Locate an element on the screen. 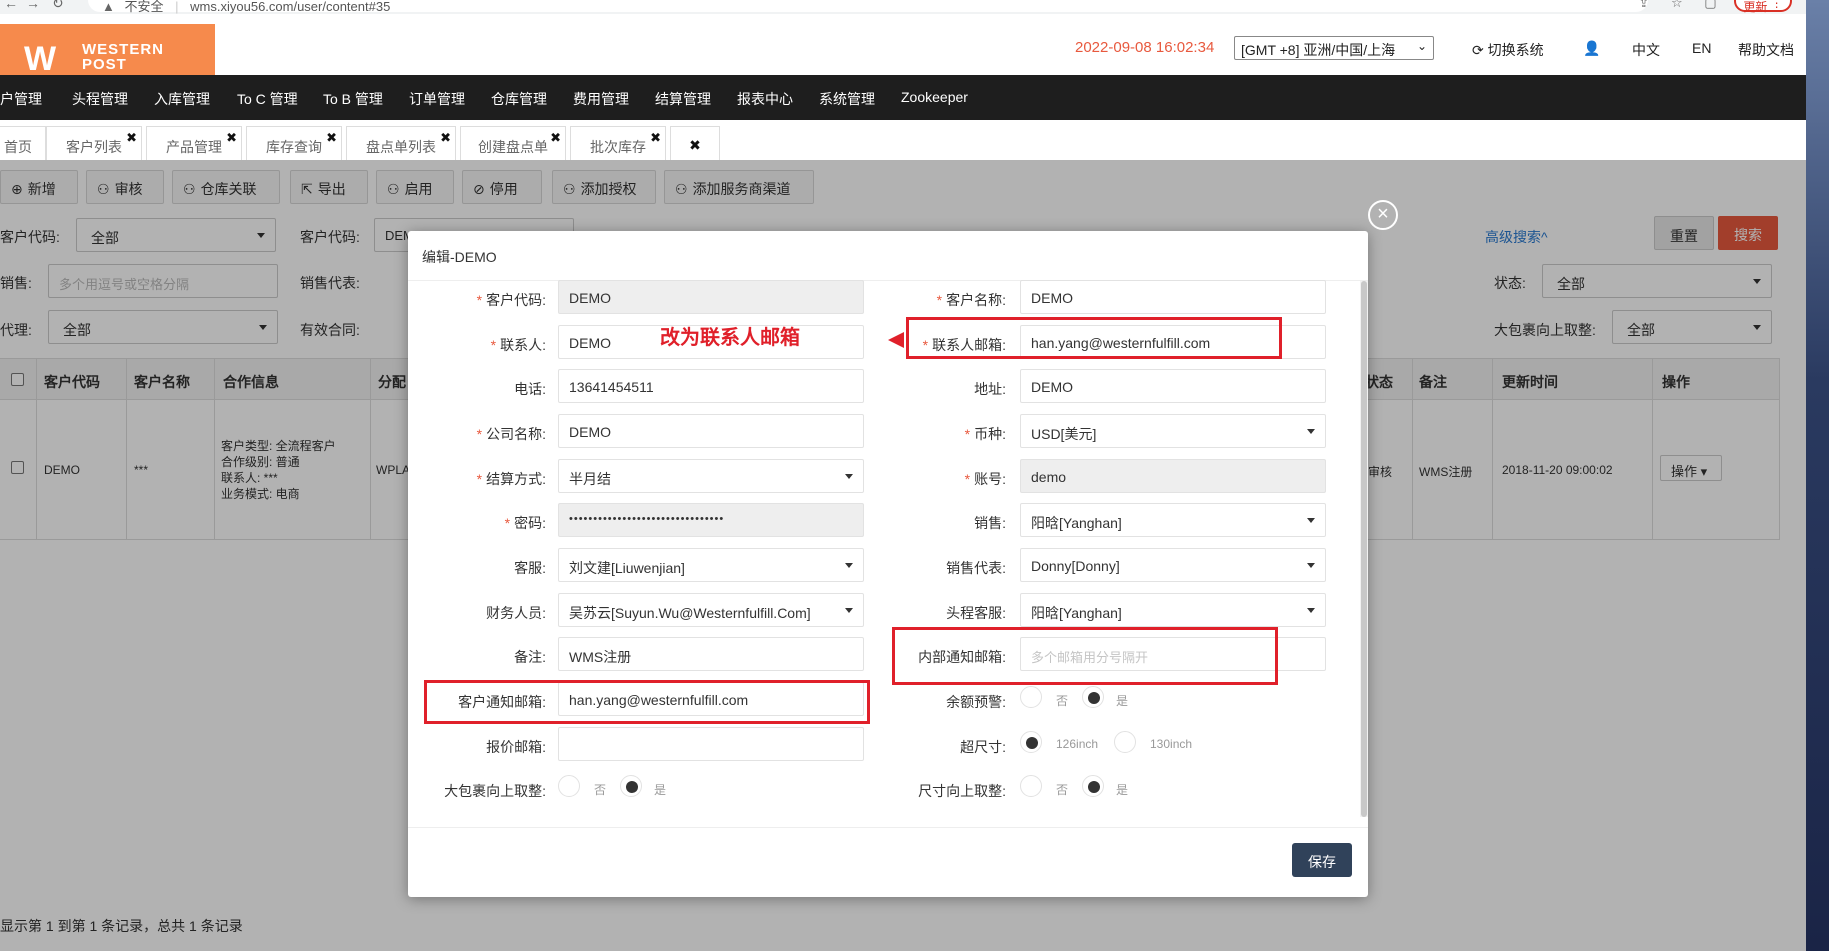 The height and width of the screenshot is (951, 1829). menu-settlement: 结算管理 is located at coordinates (683, 99).